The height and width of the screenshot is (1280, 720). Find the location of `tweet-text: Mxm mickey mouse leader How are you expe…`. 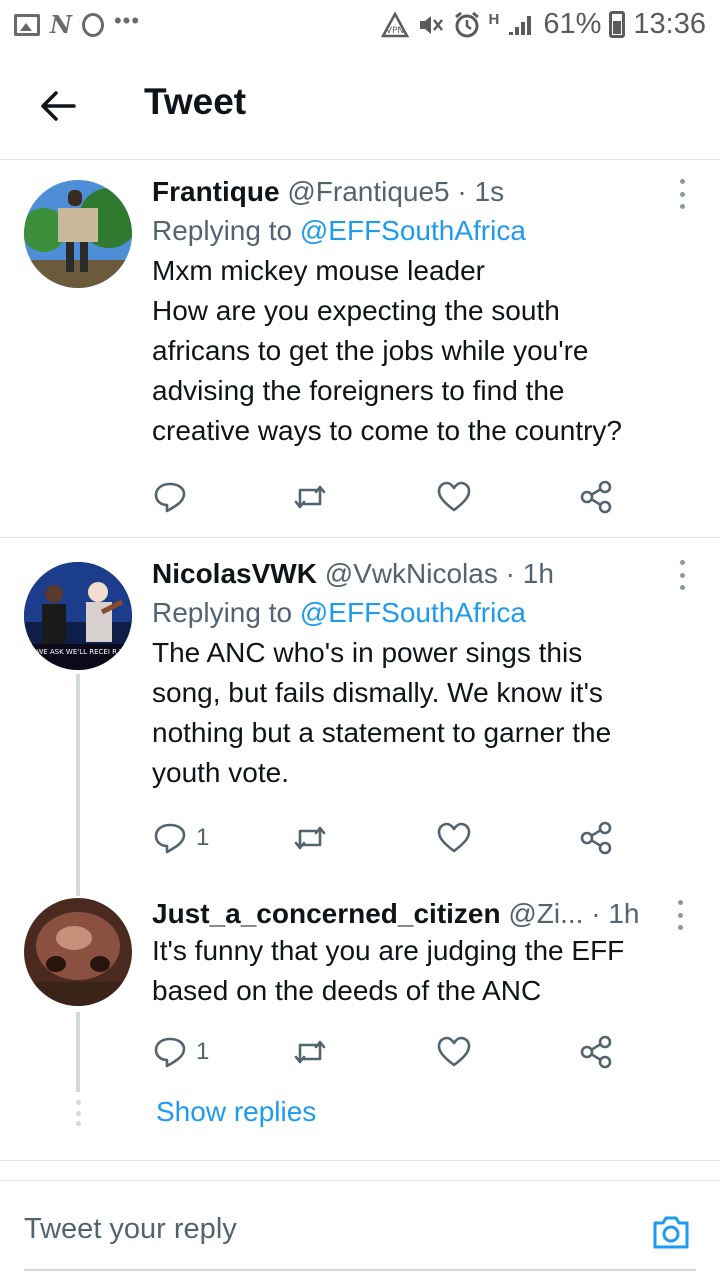

tweet-text: Mxm mickey mouse leader How are you expe… is located at coordinates (411, 351).